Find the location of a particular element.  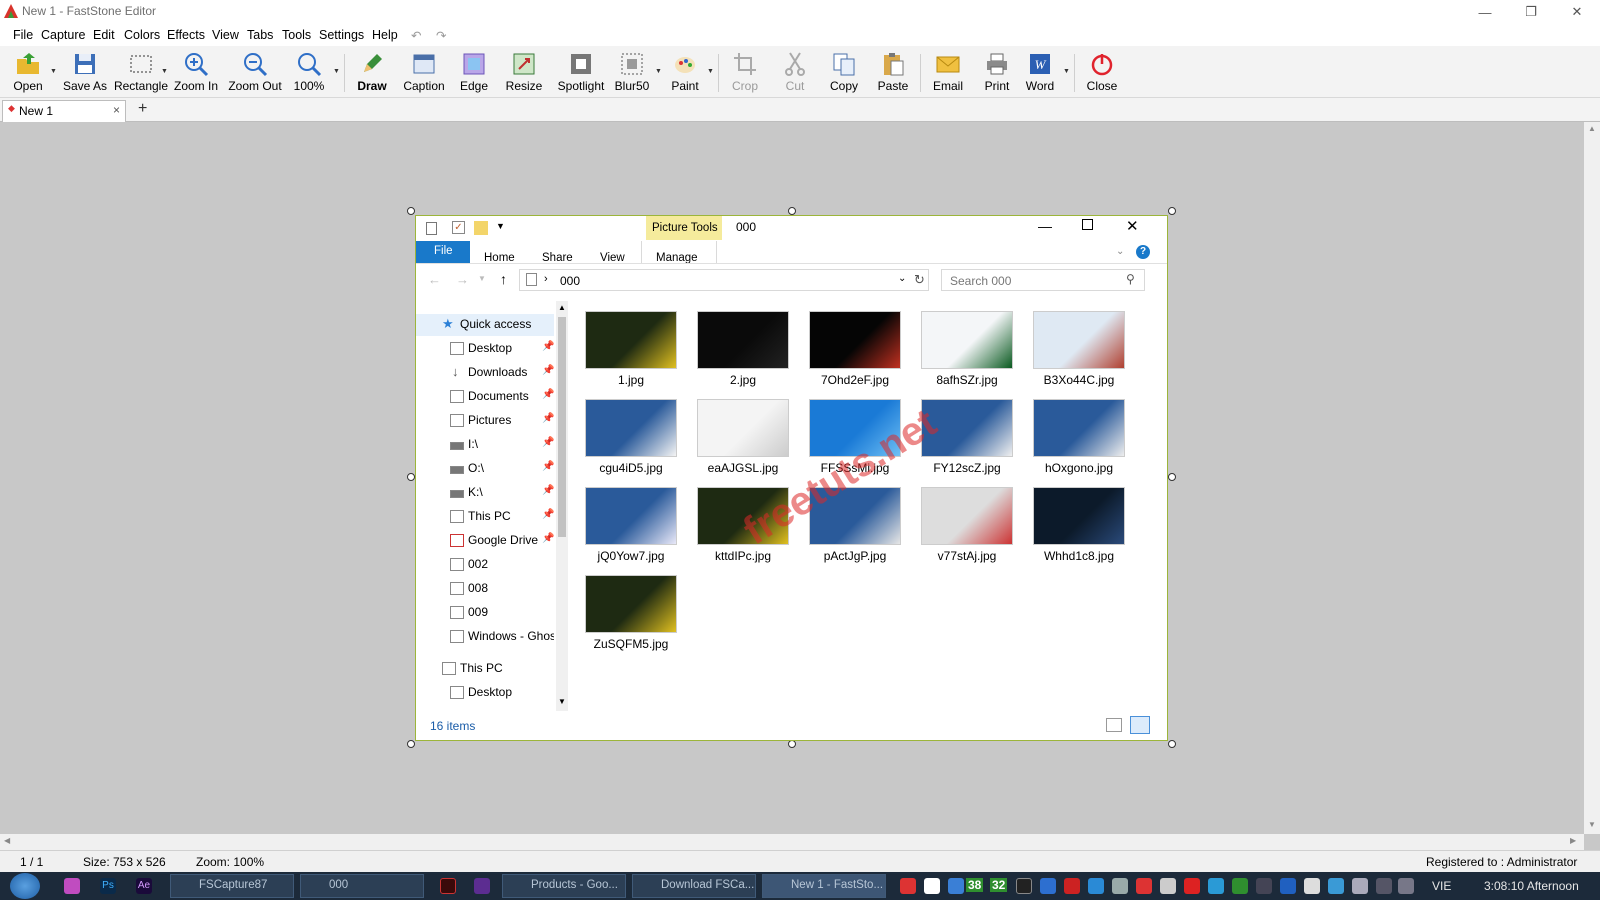

clock: 3:08:10 Afternoon is located at coordinates (1531, 886).